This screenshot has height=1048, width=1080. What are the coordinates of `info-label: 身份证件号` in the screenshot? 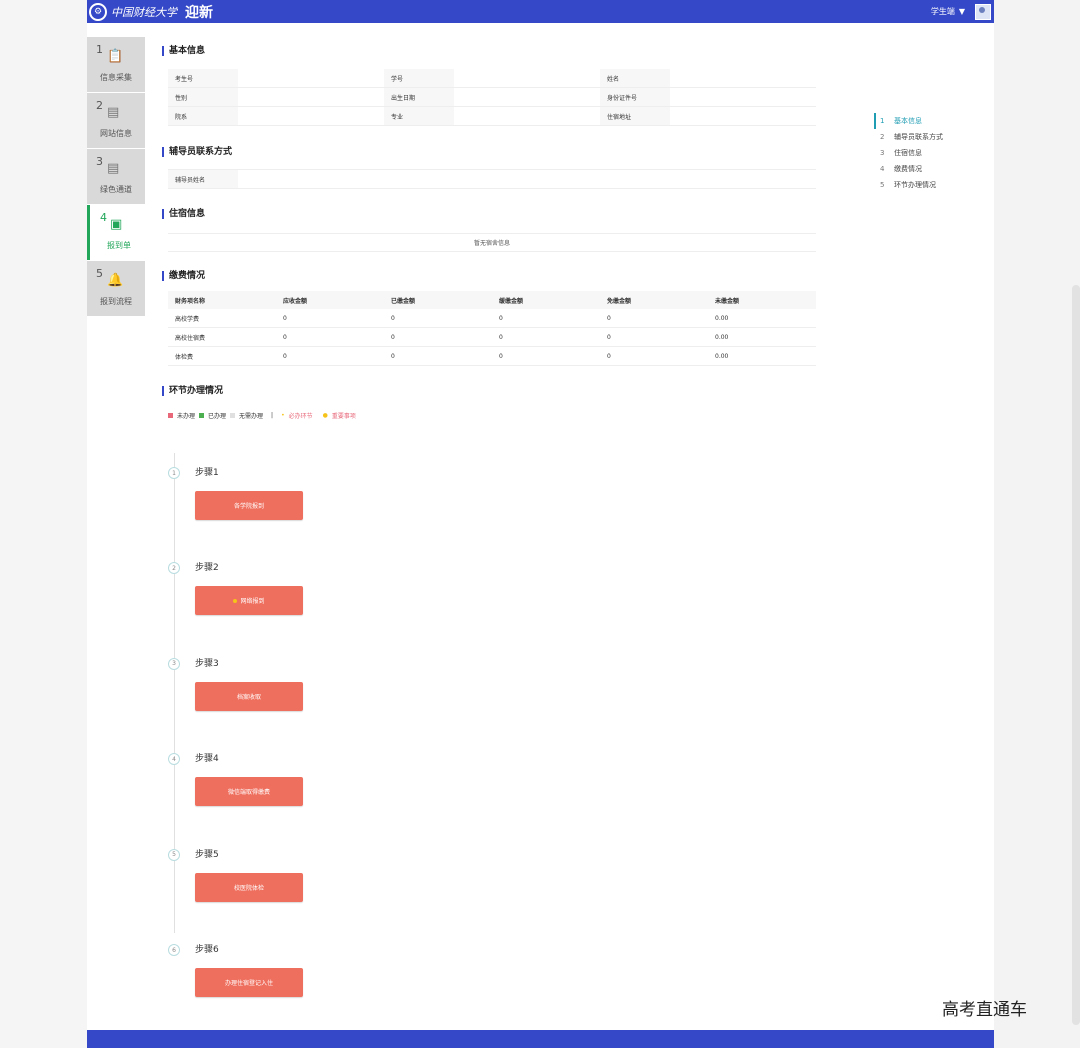 It's located at (635, 97).